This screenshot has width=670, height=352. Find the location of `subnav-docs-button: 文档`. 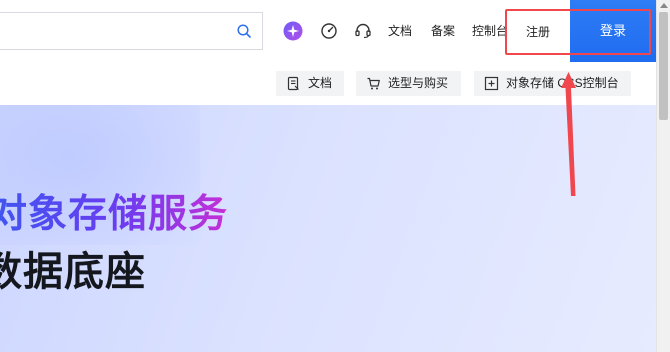

subnav-docs-button: 文档 is located at coordinates (310, 83).